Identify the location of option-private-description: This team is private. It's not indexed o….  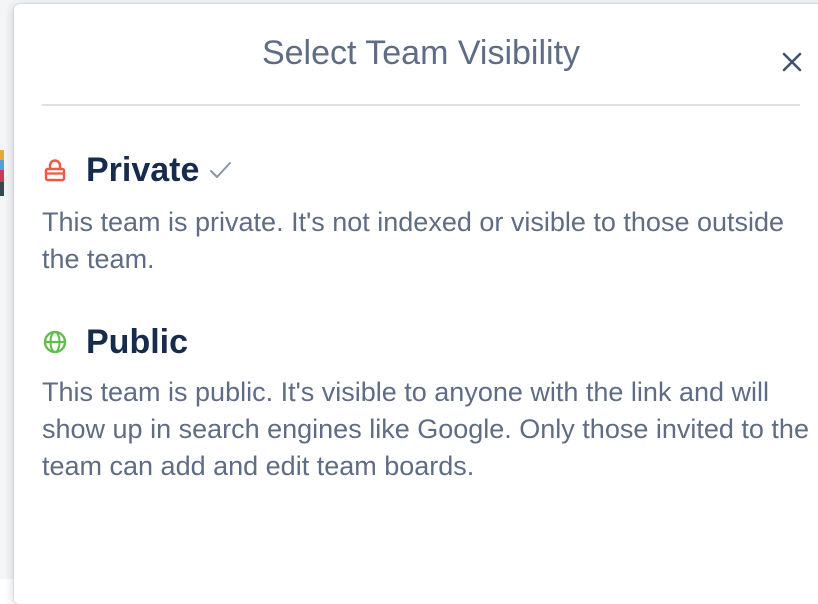
(413, 240).